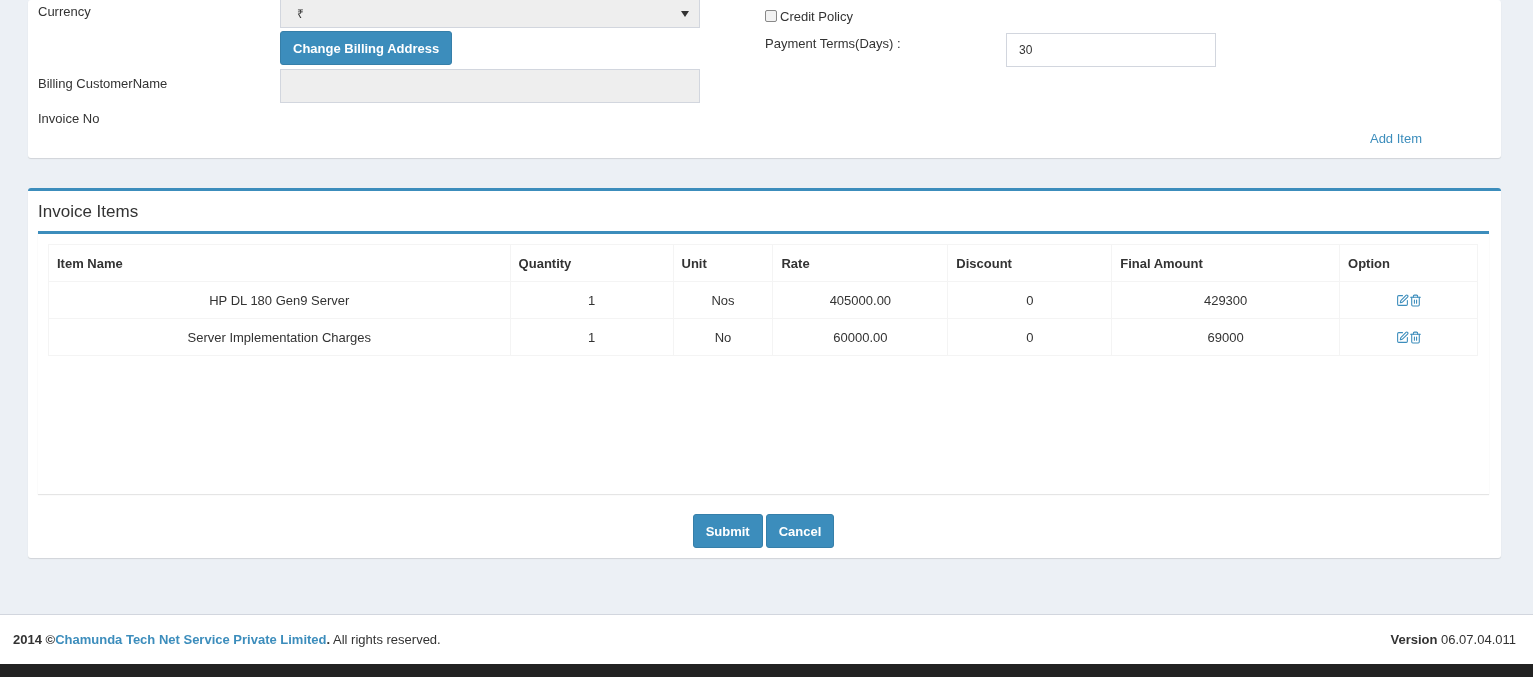 The image size is (1533, 677). Describe the element at coordinates (723, 300) in the screenshot. I see `table-cell: Nos` at that location.